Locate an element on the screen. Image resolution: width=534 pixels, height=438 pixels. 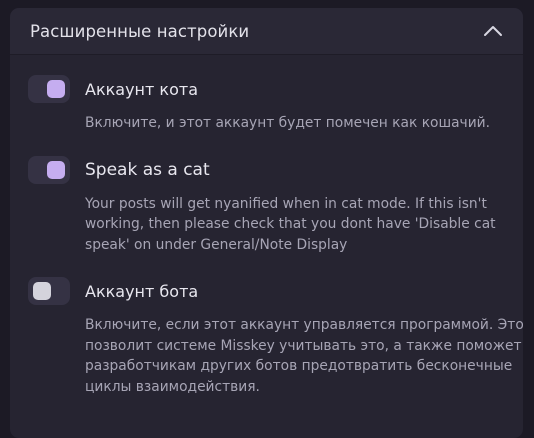
speak-as-cat-toggle is located at coordinates (49, 169).